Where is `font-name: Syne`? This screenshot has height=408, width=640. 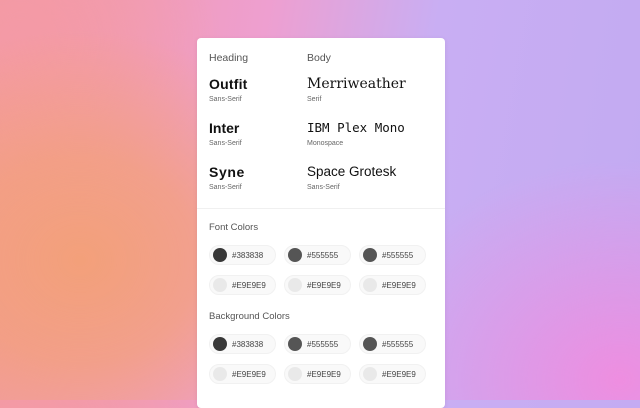 font-name: Syne is located at coordinates (227, 172).